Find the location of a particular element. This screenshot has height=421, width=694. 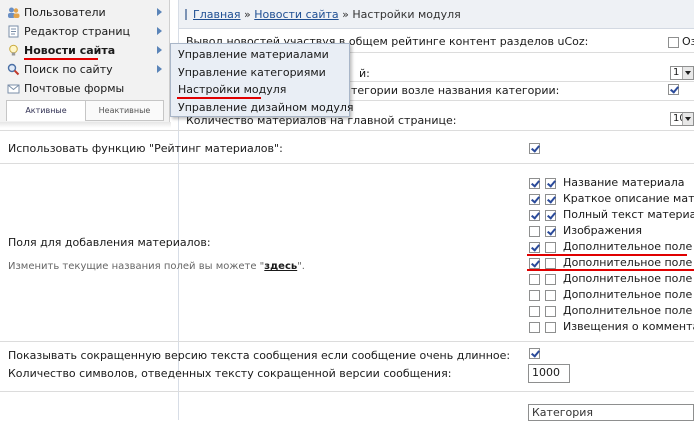

select-value: 1 is located at coordinates (676, 72).